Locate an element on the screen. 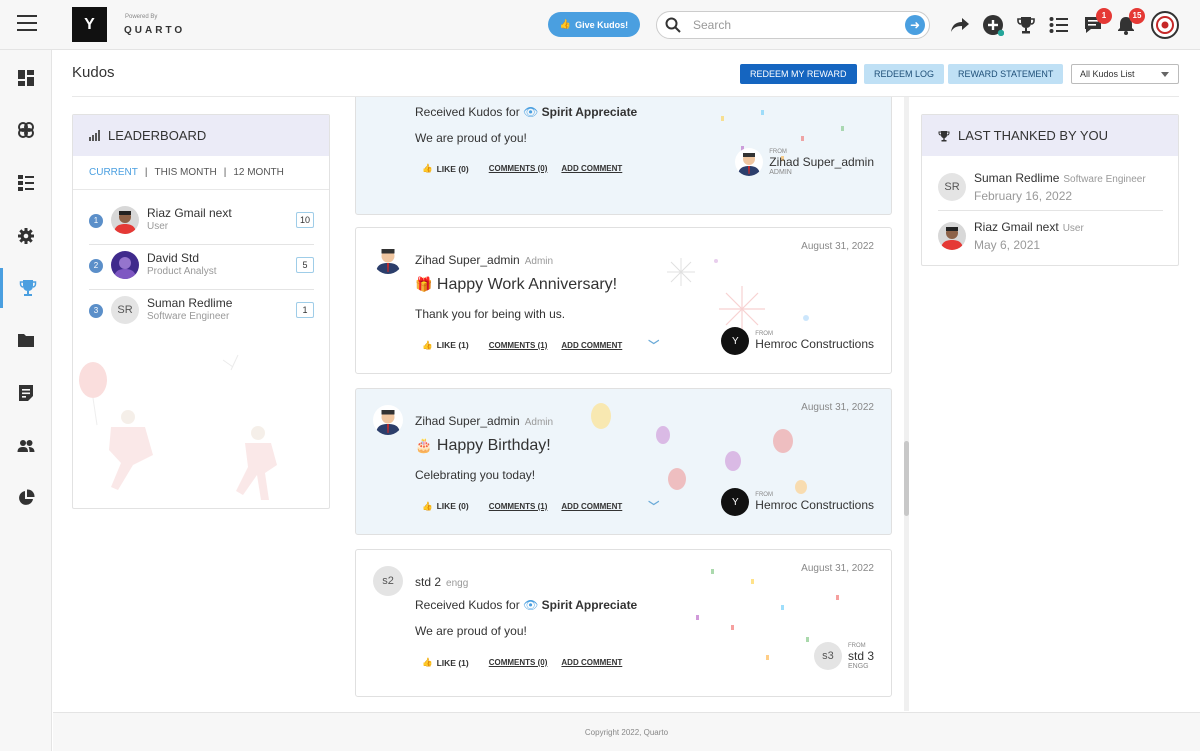  avatar is located at coordinates (749, 162).